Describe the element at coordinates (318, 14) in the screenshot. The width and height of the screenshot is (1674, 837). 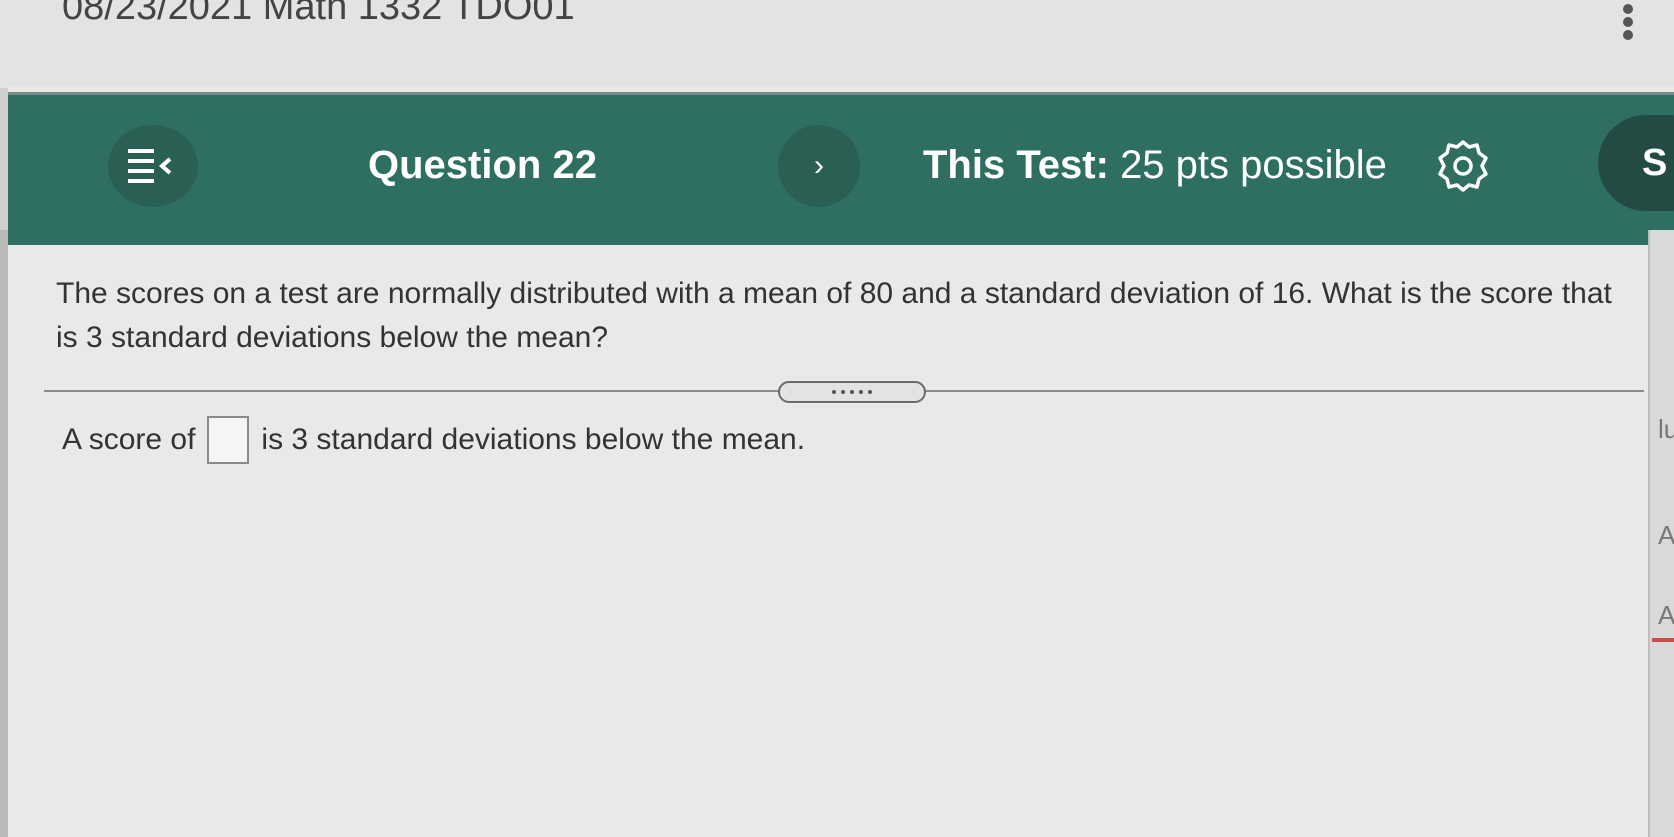
I see `window-title: 08/23/2021 Math 1332 TDO01` at that location.